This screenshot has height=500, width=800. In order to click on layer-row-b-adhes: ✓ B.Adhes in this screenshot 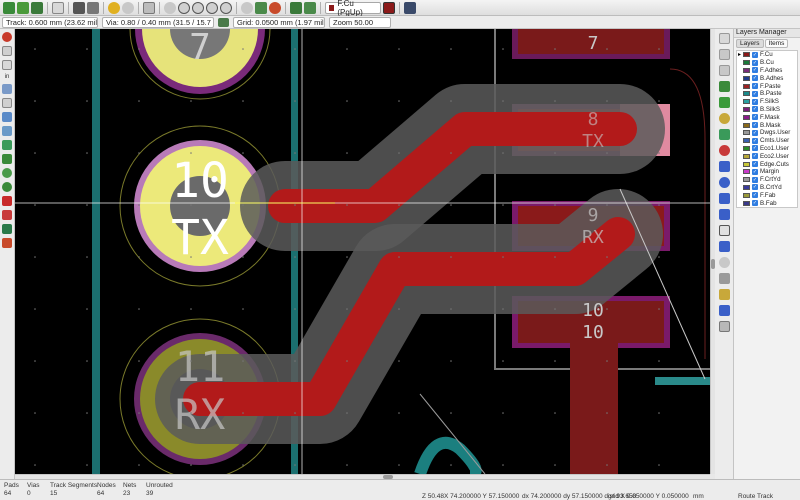, I will do `click(767, 78)`.